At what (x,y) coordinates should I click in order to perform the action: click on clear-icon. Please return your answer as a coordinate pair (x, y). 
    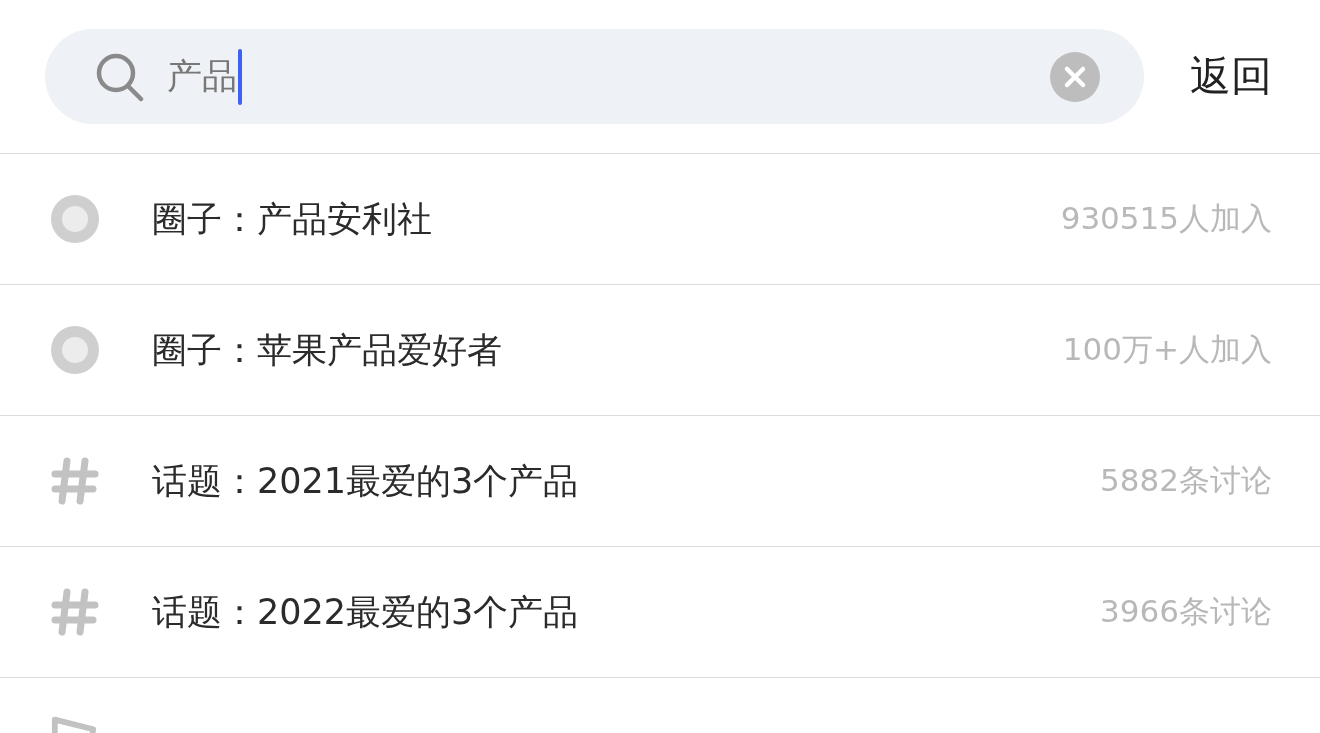
    Looking at the image, I should click on (1075, 76).